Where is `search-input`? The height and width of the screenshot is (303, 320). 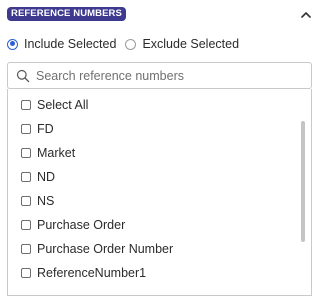 search-input is located at coordinates (171, 75).